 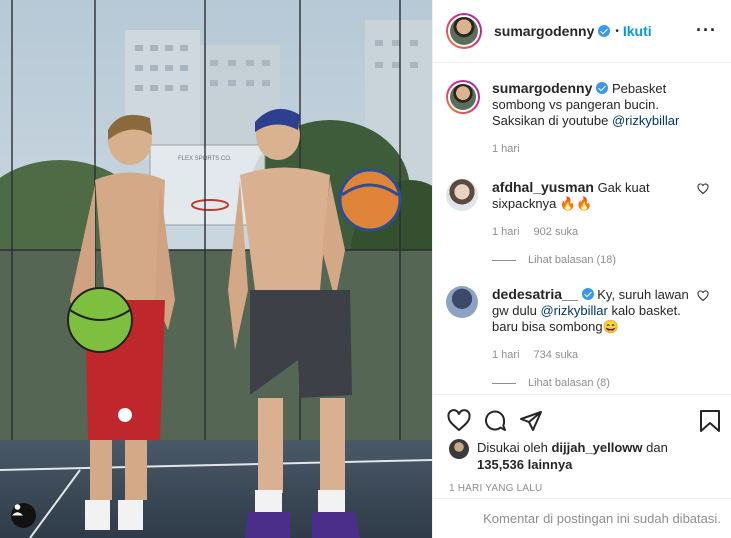 What do you see at coordinates (556, 232) in the screenshot?
I see `comment-likes: 902 suka` at bounding box center [556, 232].